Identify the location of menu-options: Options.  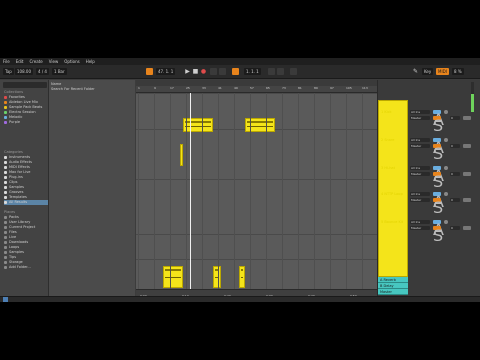
(71, 61).